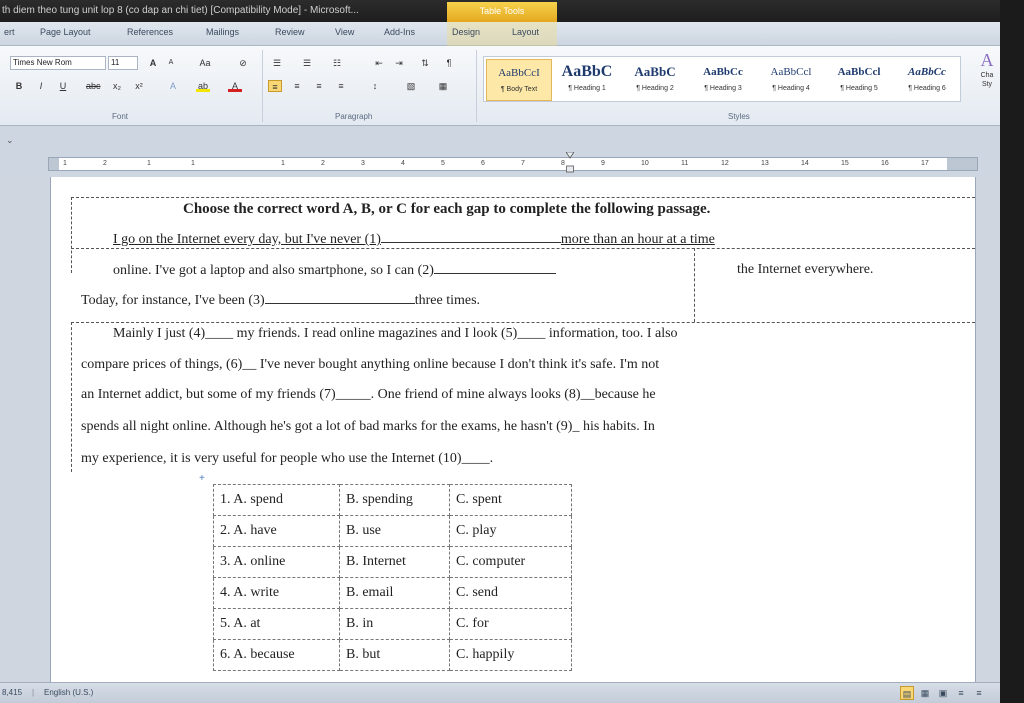 This screenshot has width=1024, height=703. I want to click on shrink-font-icon: A, so click(171, 63).